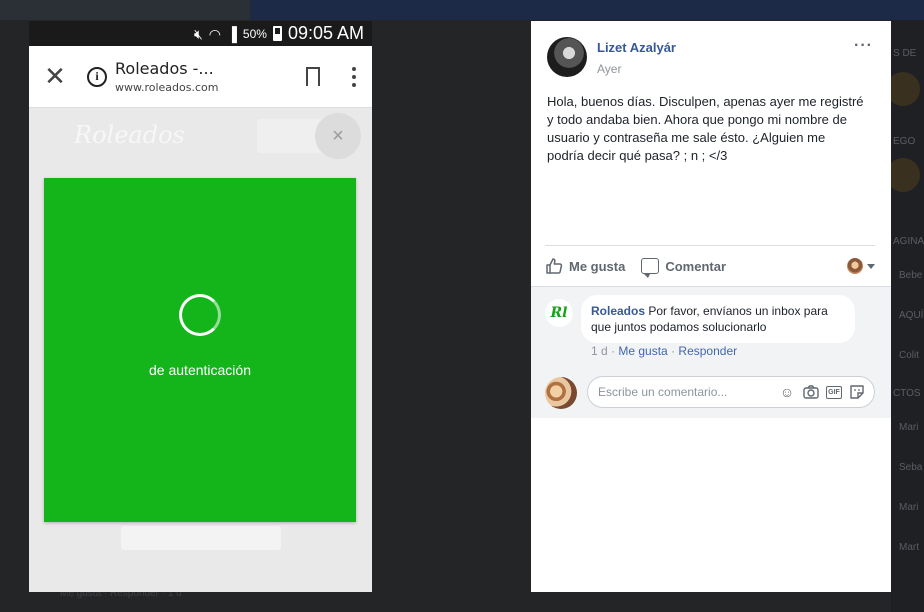  Describe the element at coordinates (650, 268) in the screenshot. I see `comment-icon` at that location.